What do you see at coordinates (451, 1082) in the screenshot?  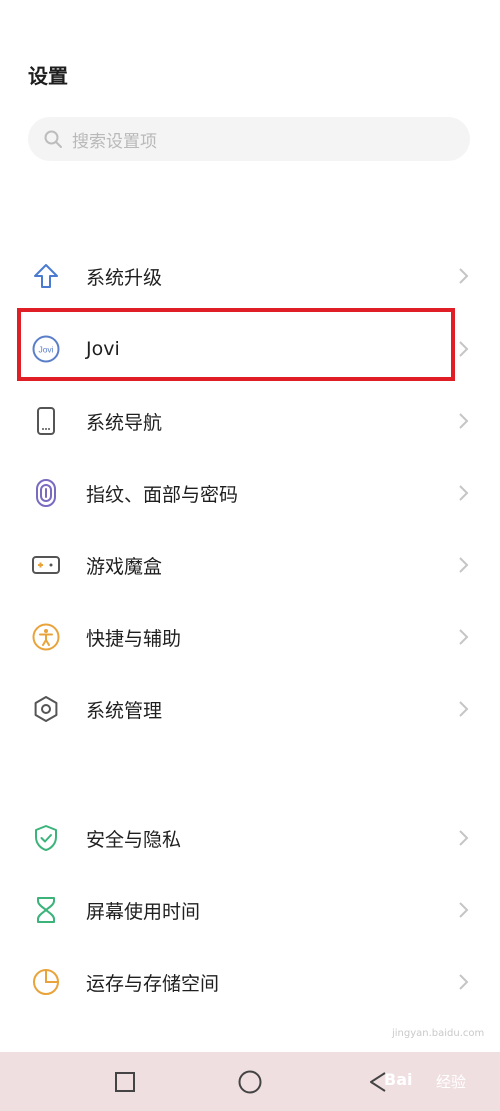 I see `watermark-suffix: 经验` at bounding box center [451, 1082].